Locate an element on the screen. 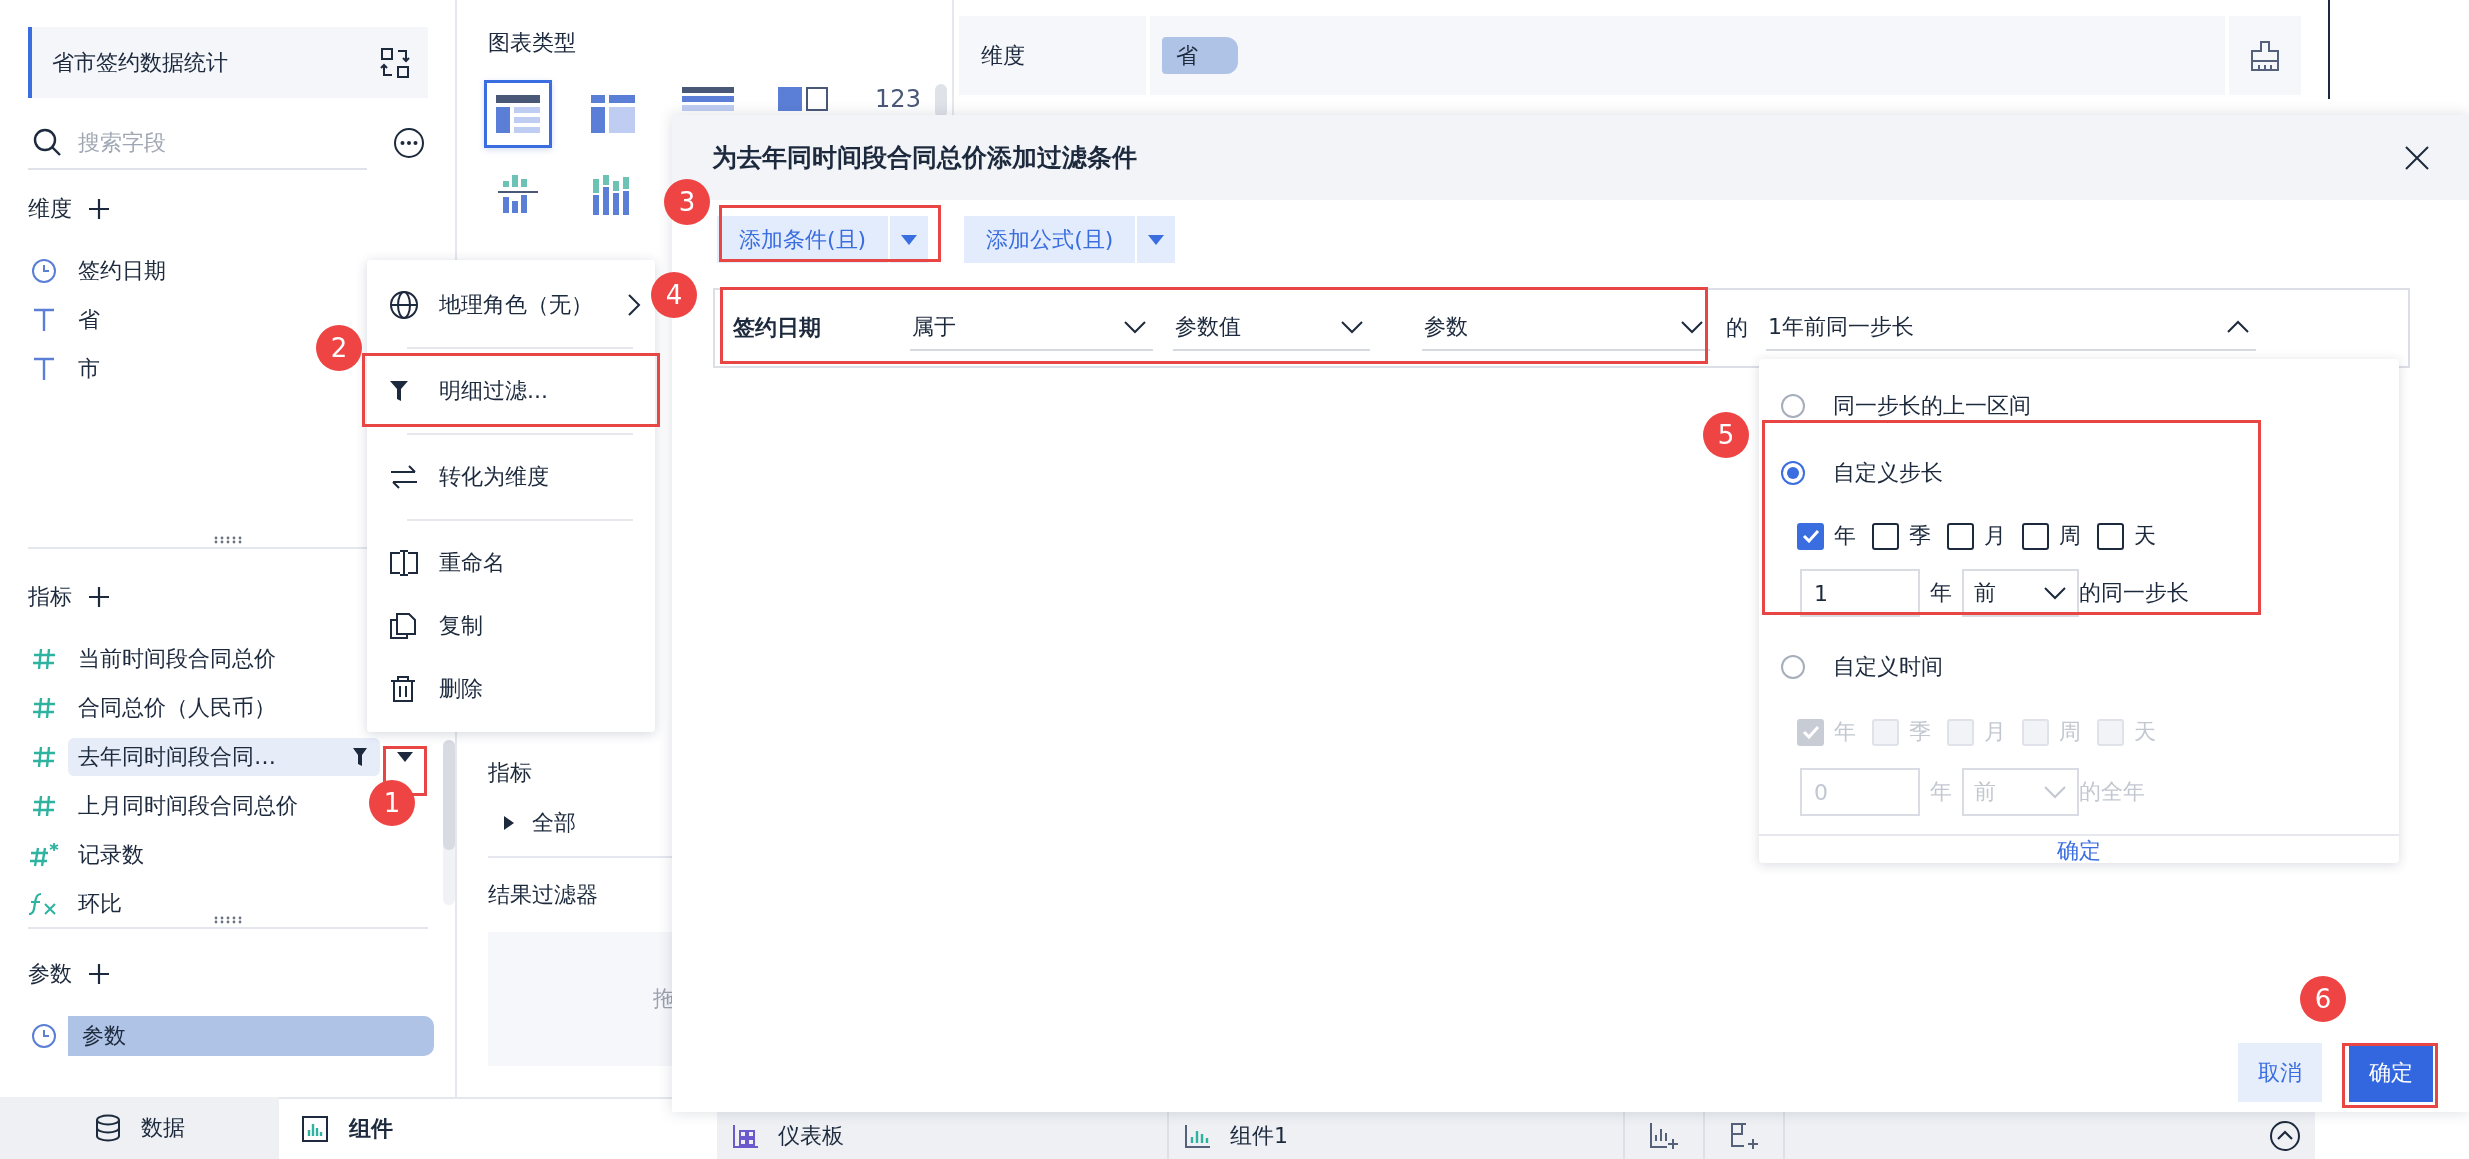  select-field: 参数值 is located at coordinates (1271, 328).